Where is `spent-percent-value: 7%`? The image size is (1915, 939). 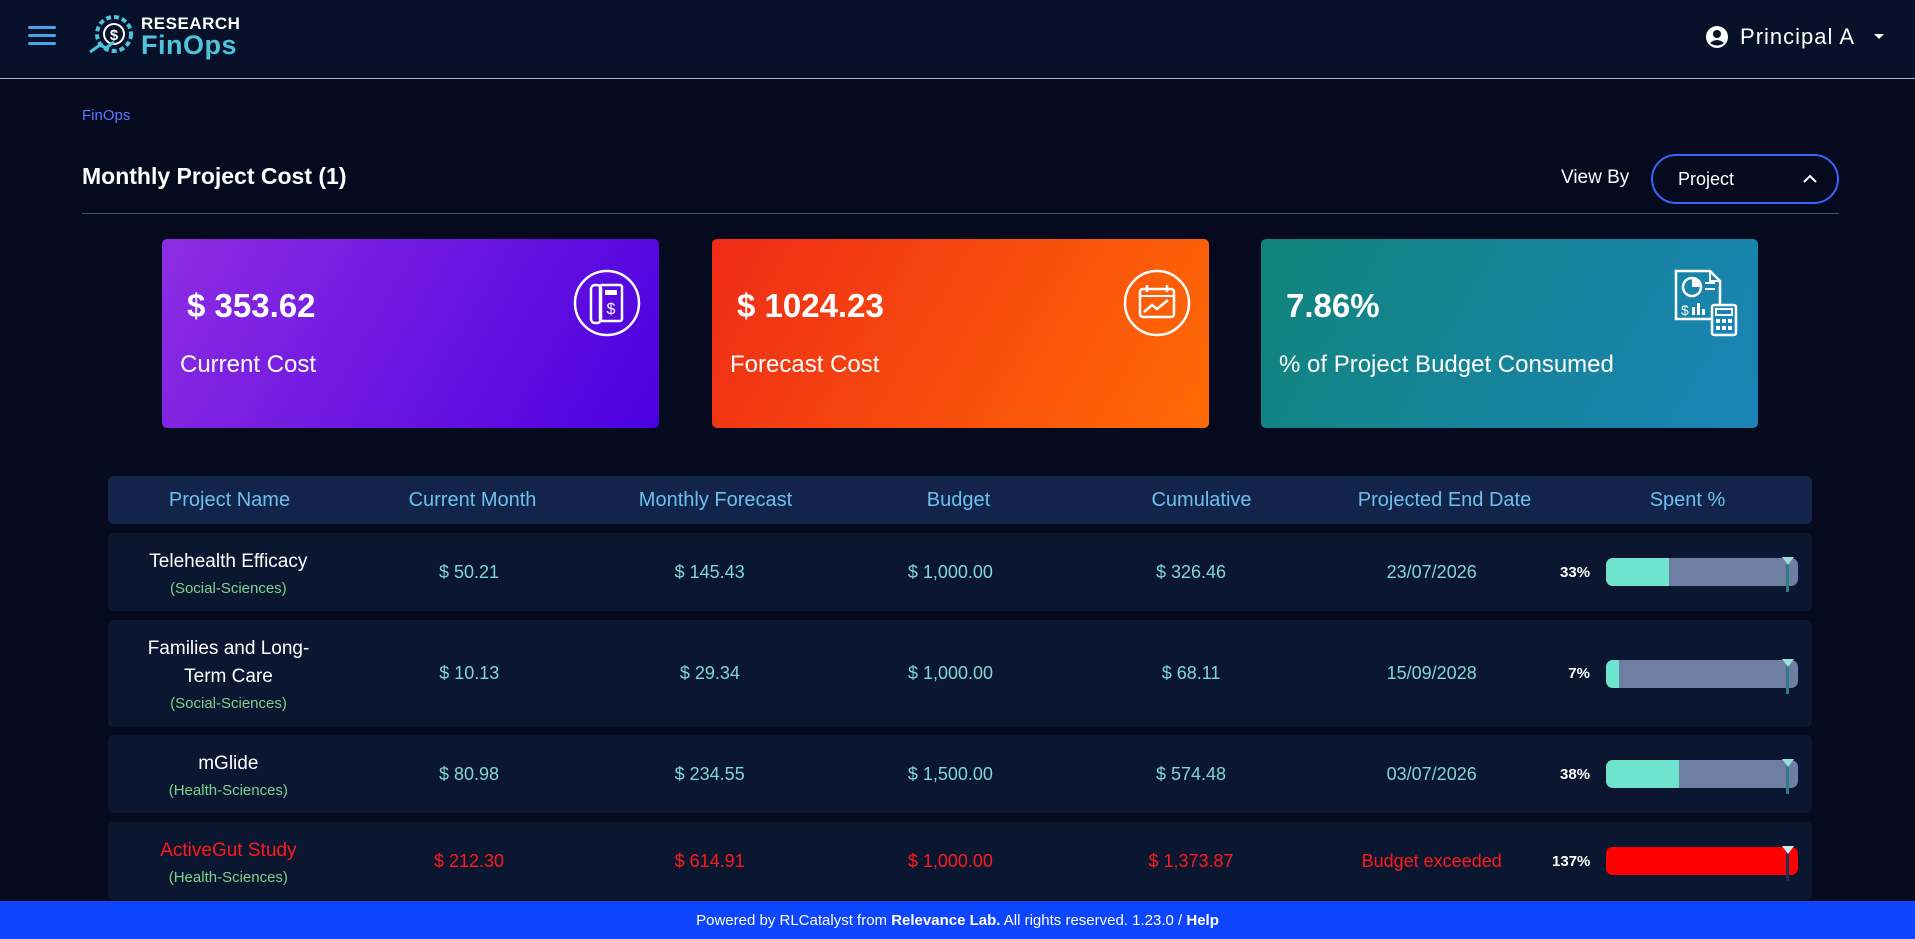 spent-percent-value: 7% is located at coordinates (1579, 673).